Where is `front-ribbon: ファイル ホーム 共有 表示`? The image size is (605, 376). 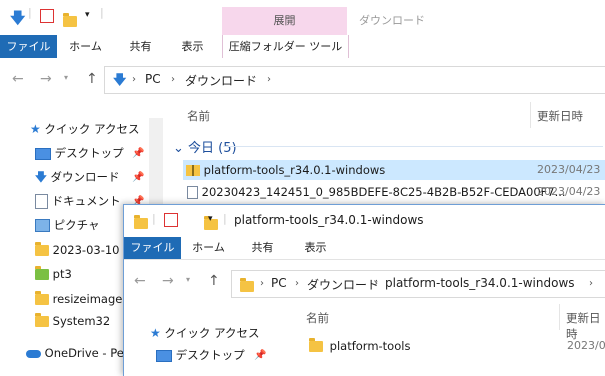
front-ribbon: ファイル ホーム 共有 表示 is located at coordinates (364, 248).